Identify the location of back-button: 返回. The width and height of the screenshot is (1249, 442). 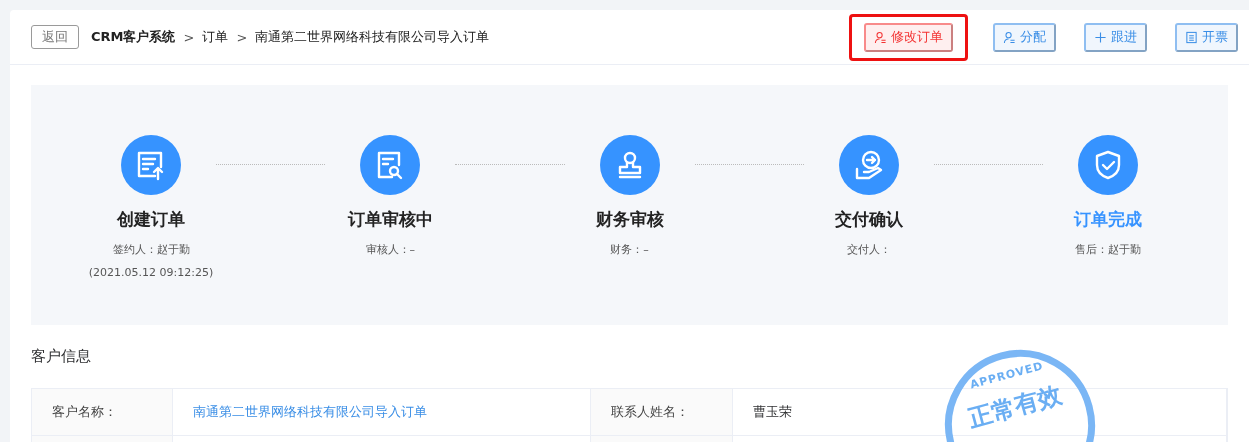
(55, 37).